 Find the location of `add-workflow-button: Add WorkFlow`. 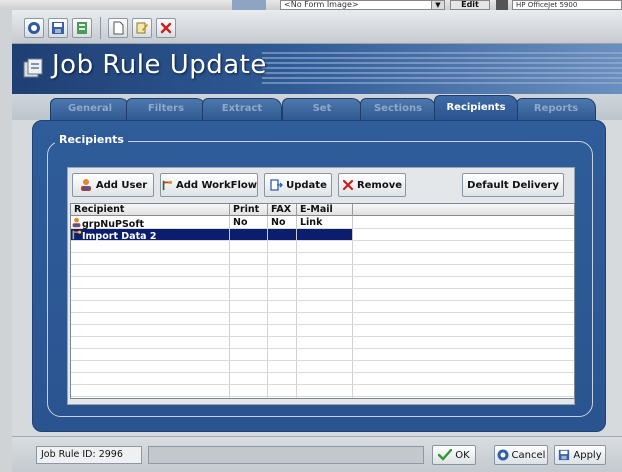

add-workflow-button: Add WorkFlow is located at coordinates (209, 185).